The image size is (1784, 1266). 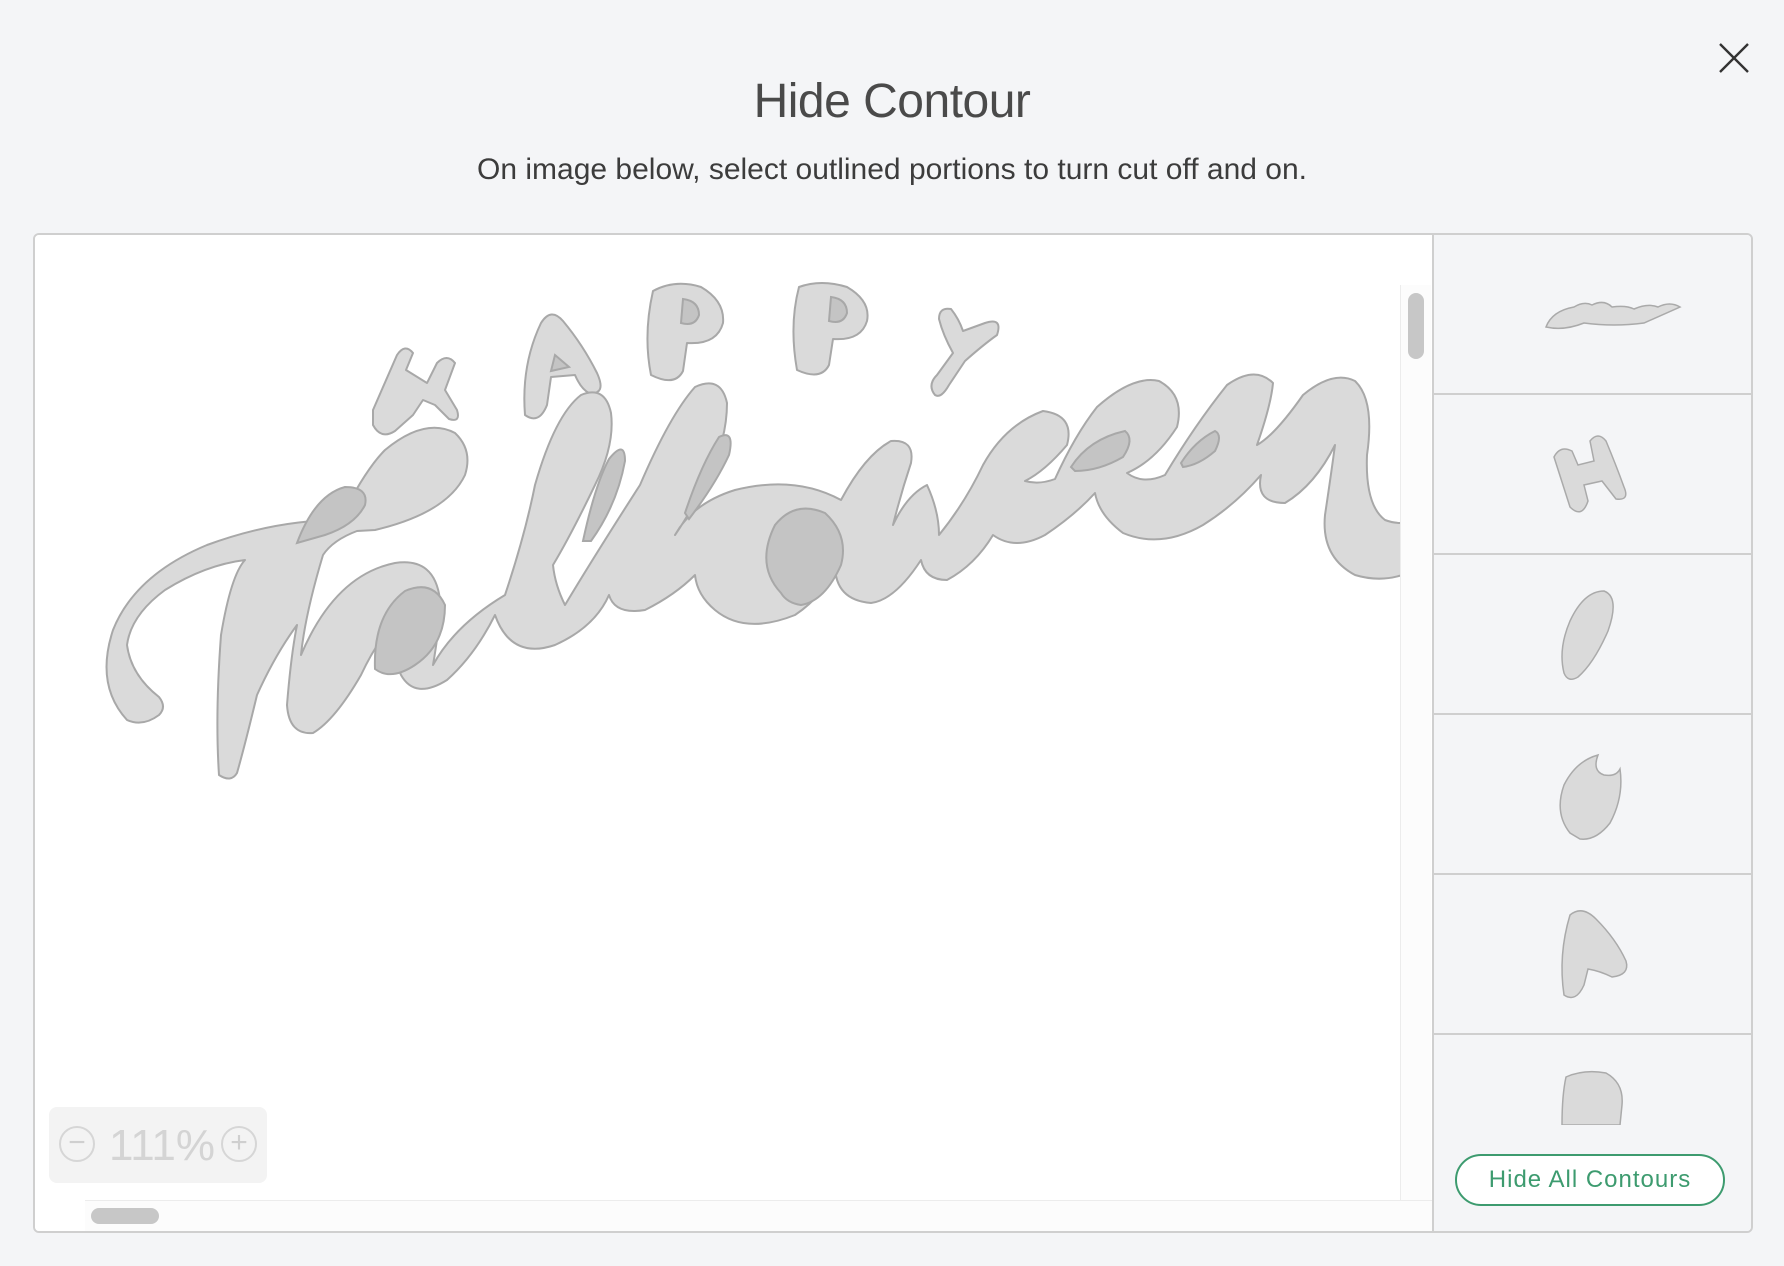 What do you see at coordinates (758, 1215) in the screenshot?
I see `horizontal-scrollbar-track` at bounding box center [758, 1215].